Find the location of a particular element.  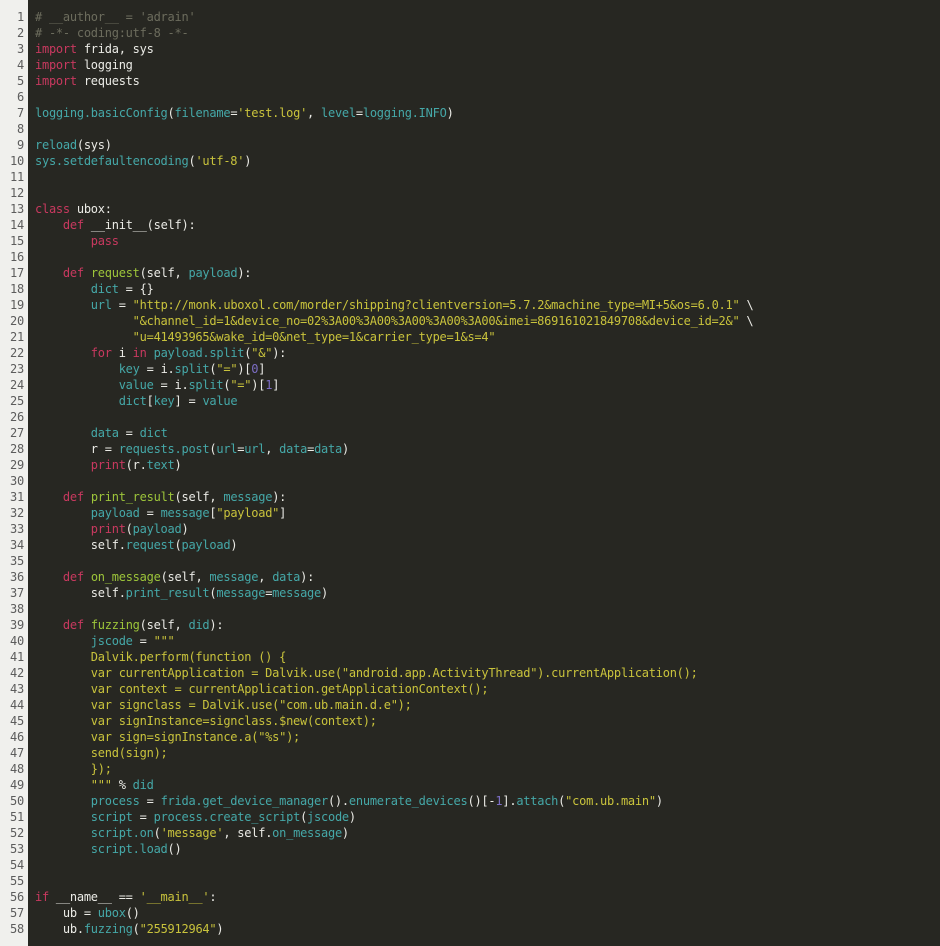

code-line: self.request(payload) is located at coordinates (487, 545).